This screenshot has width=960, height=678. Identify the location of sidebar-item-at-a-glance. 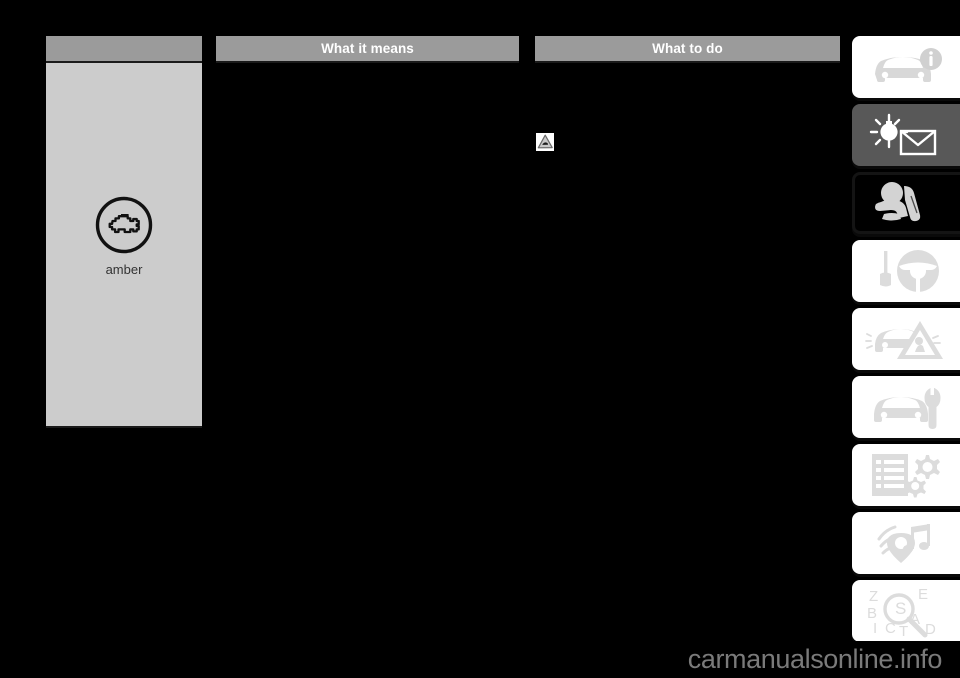
(906, 67).